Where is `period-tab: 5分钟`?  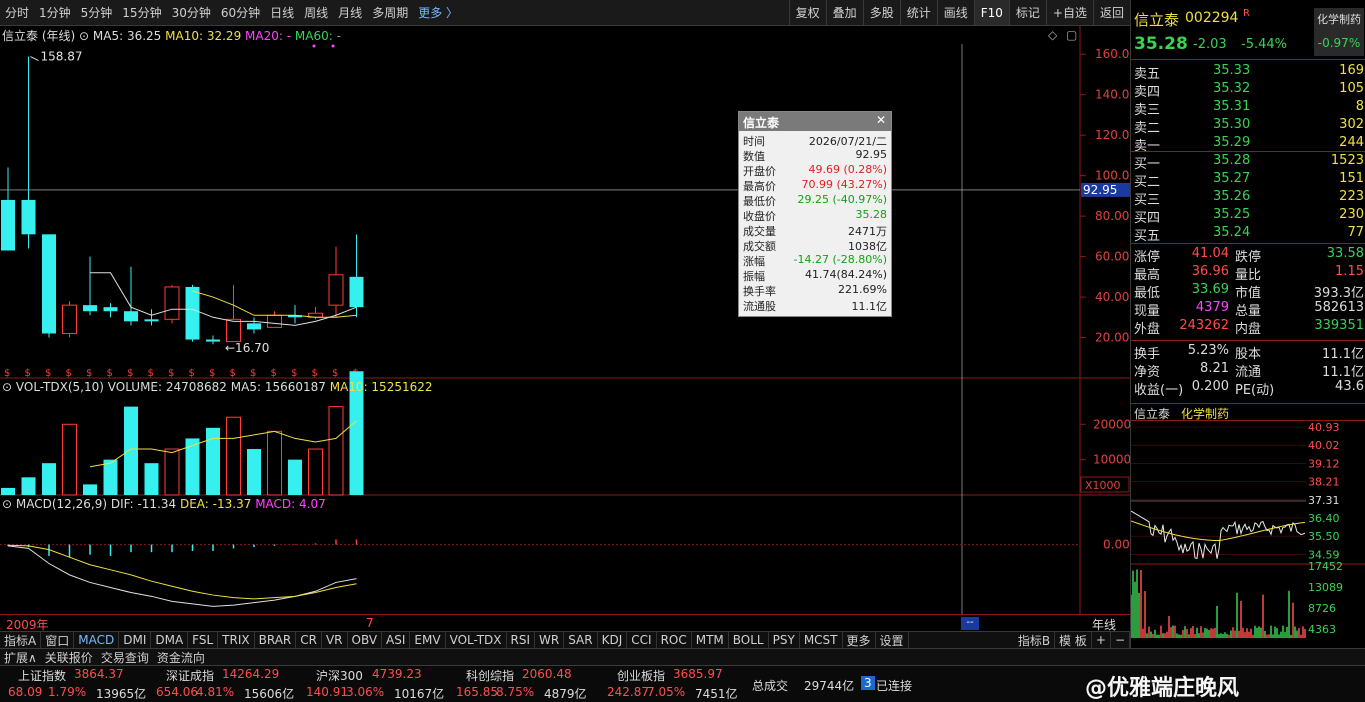 period-tab: 5分钟 is located at coordinates (97, 12).